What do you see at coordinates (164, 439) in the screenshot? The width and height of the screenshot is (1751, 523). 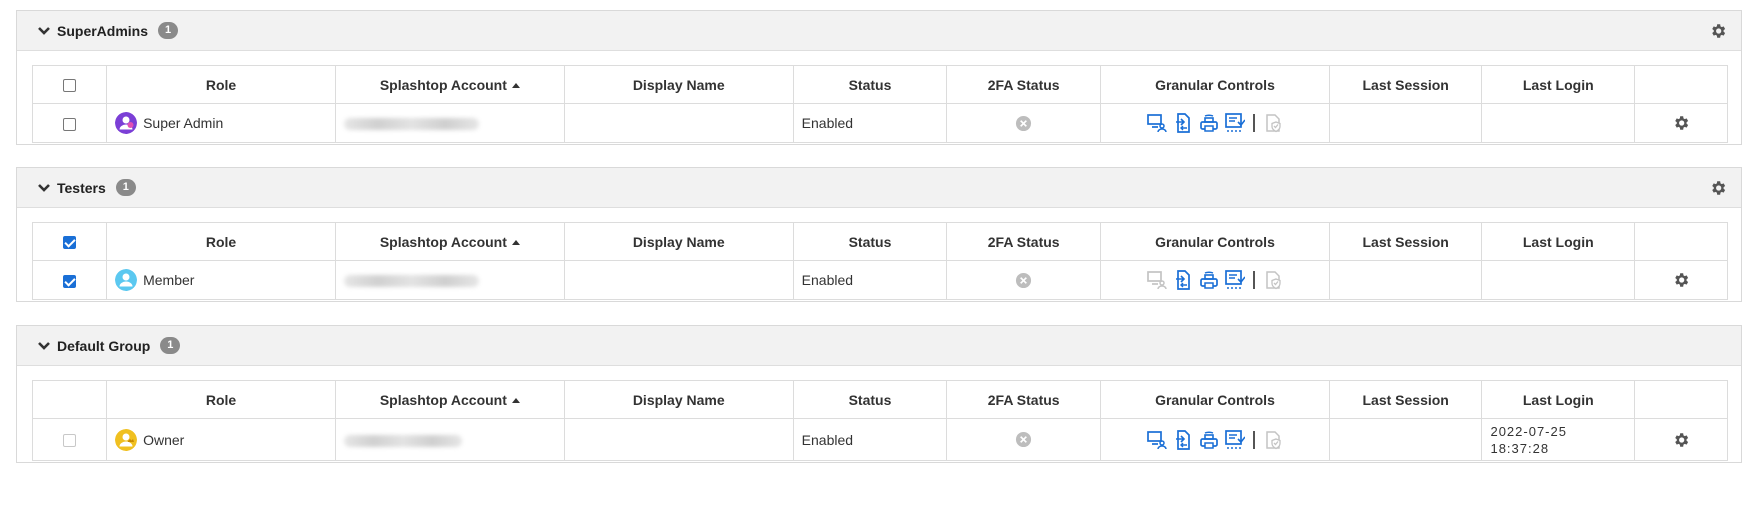 I see `role-label: Owner` at bounding box center [164, 439].